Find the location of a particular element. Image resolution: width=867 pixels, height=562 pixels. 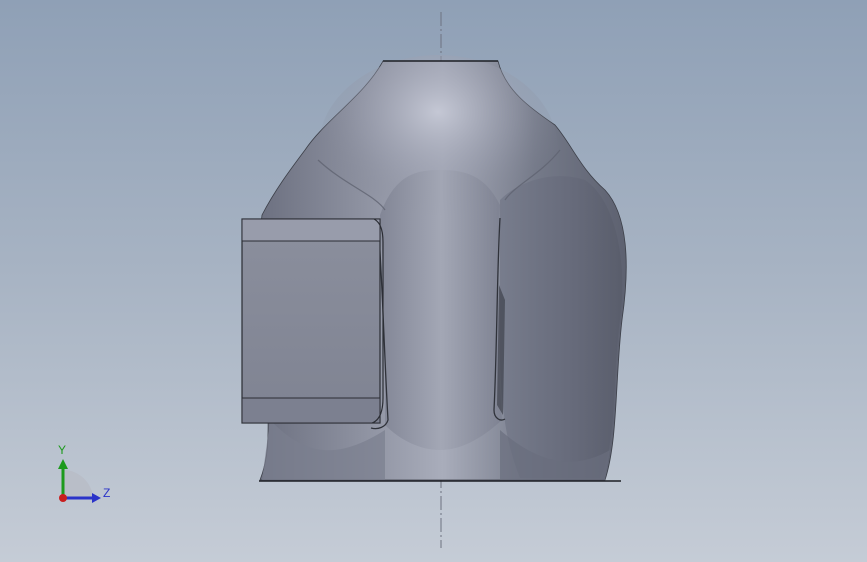

orientation-triad is located at coordinates (79, 481).